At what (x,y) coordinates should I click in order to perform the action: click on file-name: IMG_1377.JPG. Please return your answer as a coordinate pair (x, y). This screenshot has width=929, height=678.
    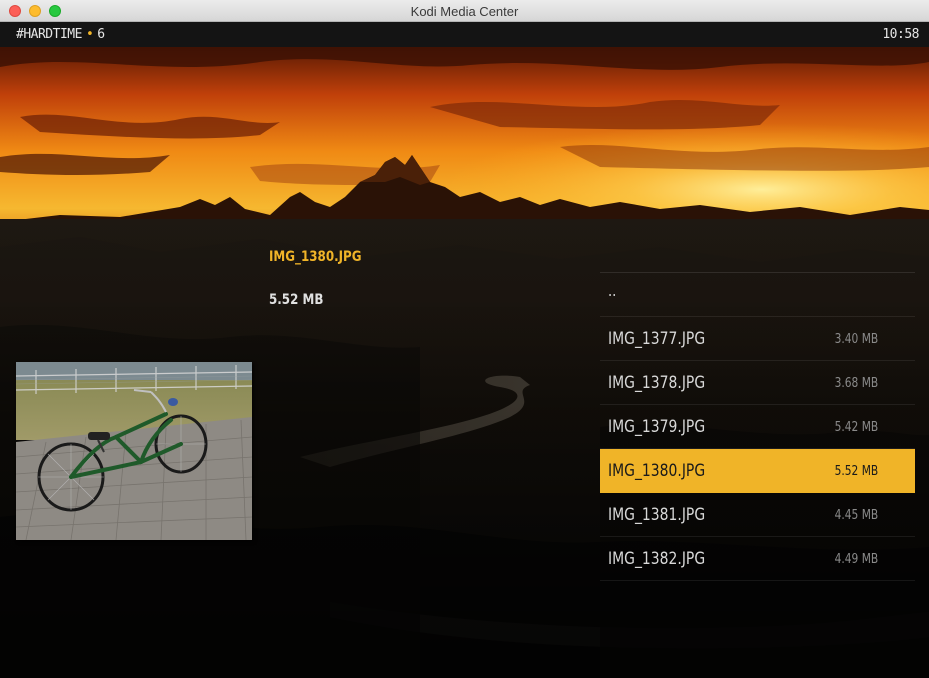
    Looking at the image, I should click on (657, 339).